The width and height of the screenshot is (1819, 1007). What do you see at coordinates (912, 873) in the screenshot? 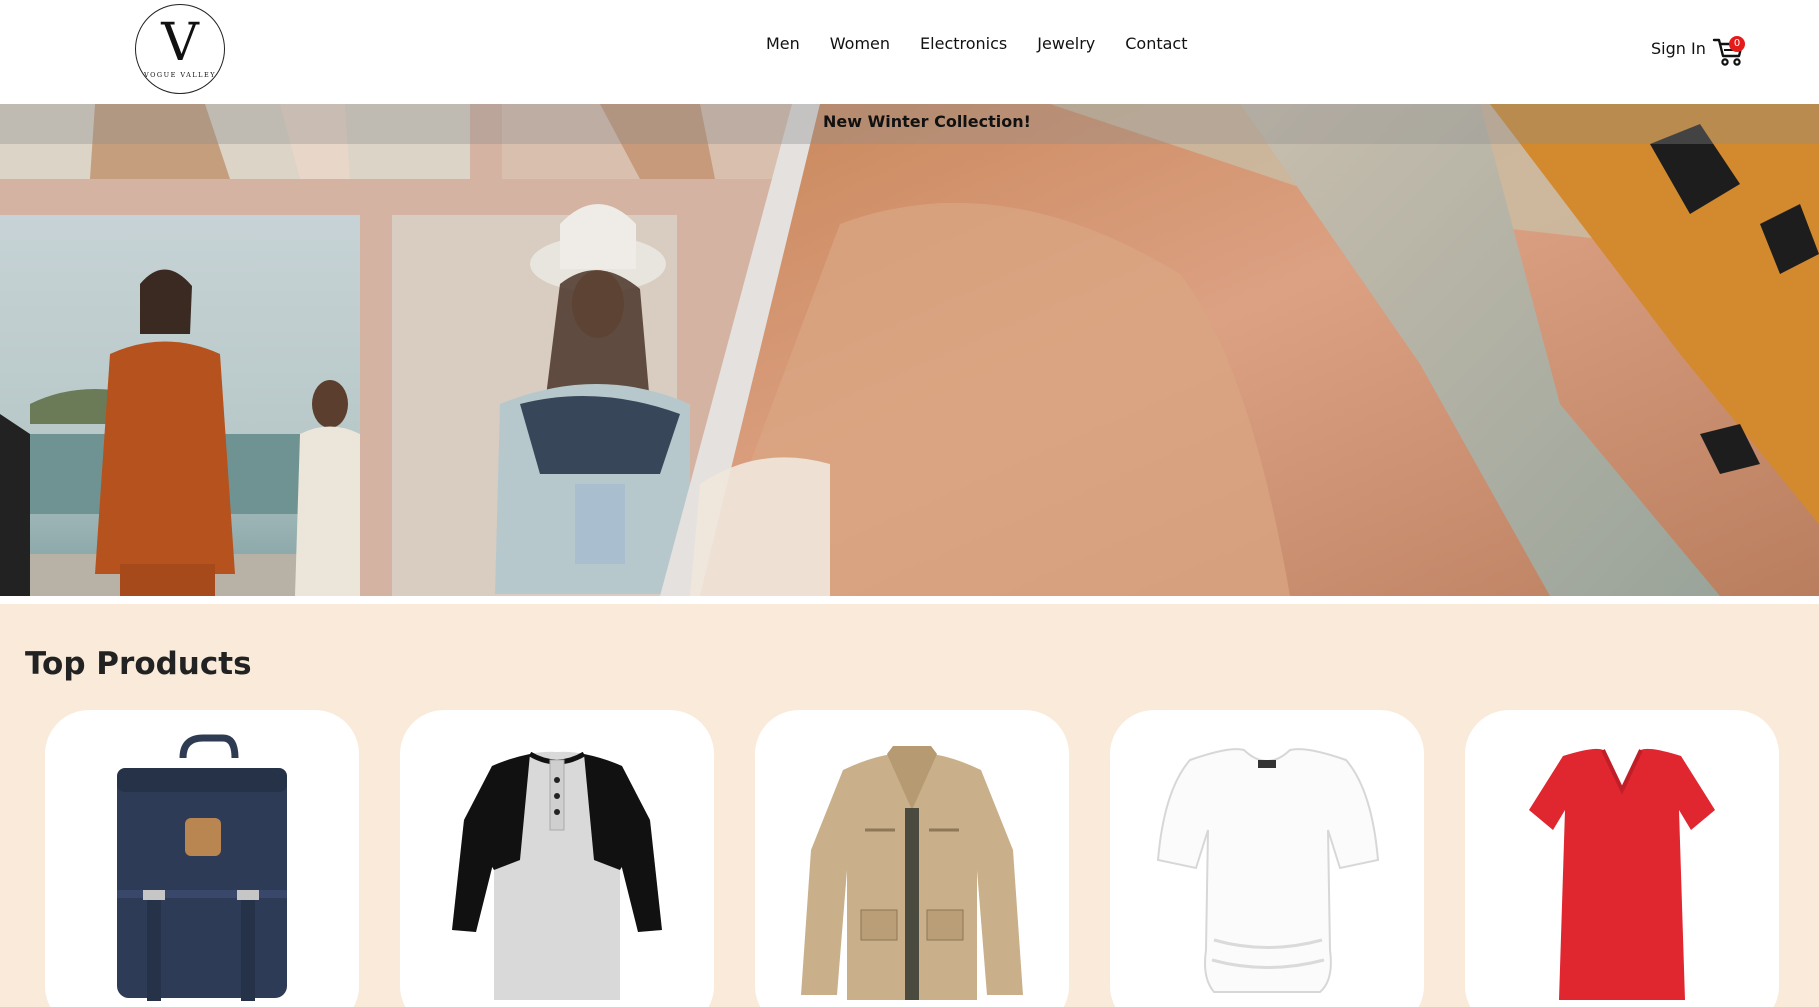
I see `jacket-image` at bounding box center [912, 873].